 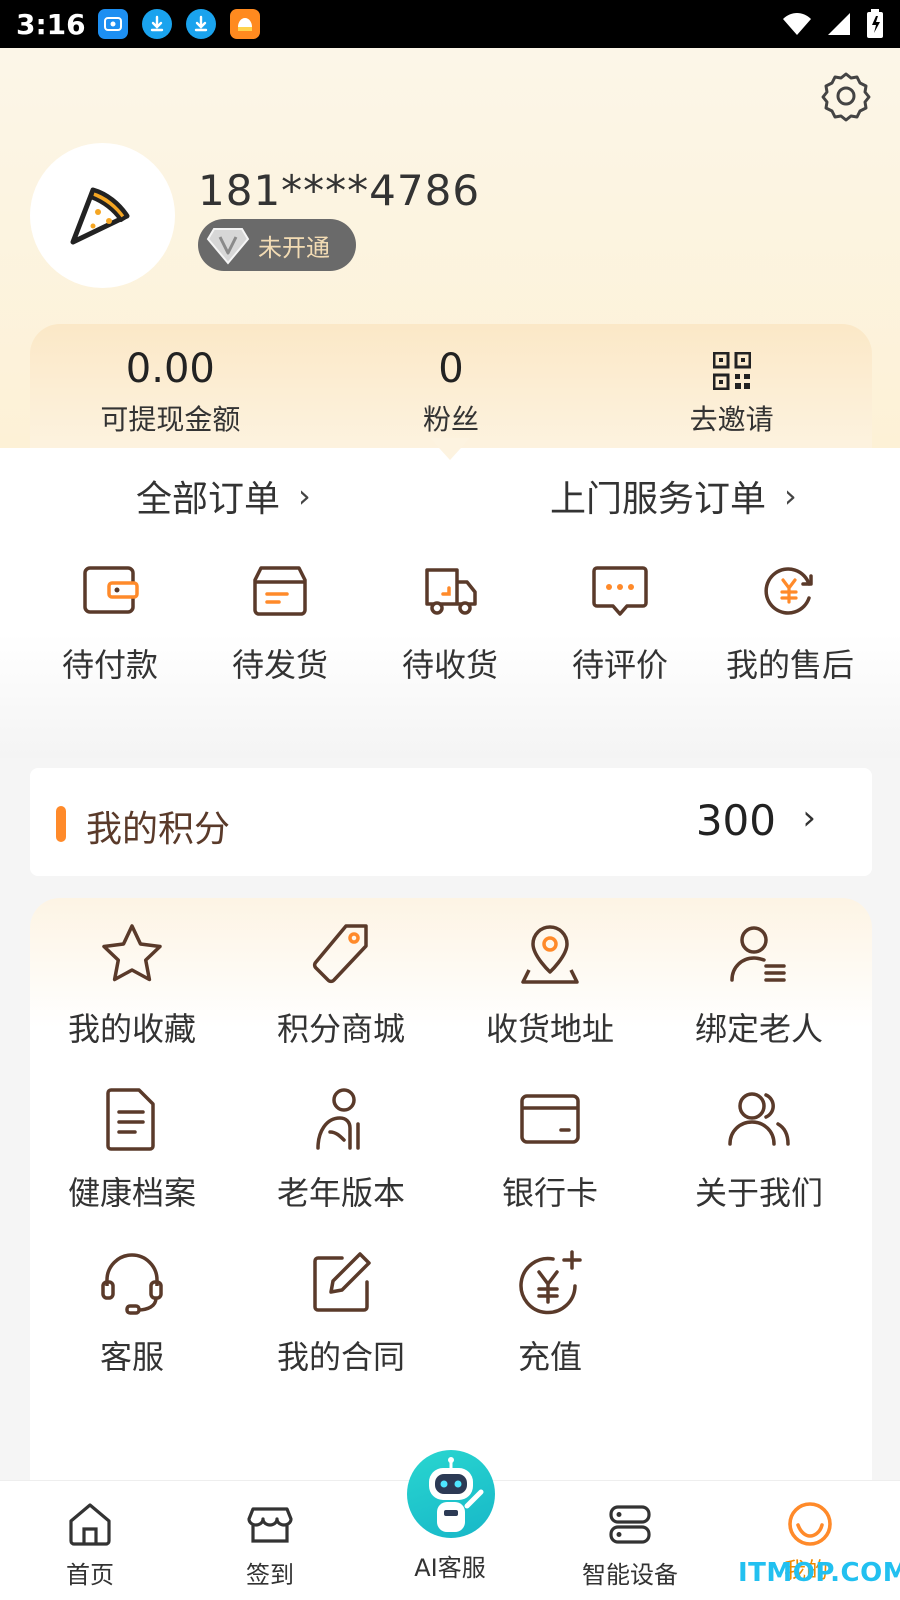 I want to click on truck-icon, so click(x=451, y=591).